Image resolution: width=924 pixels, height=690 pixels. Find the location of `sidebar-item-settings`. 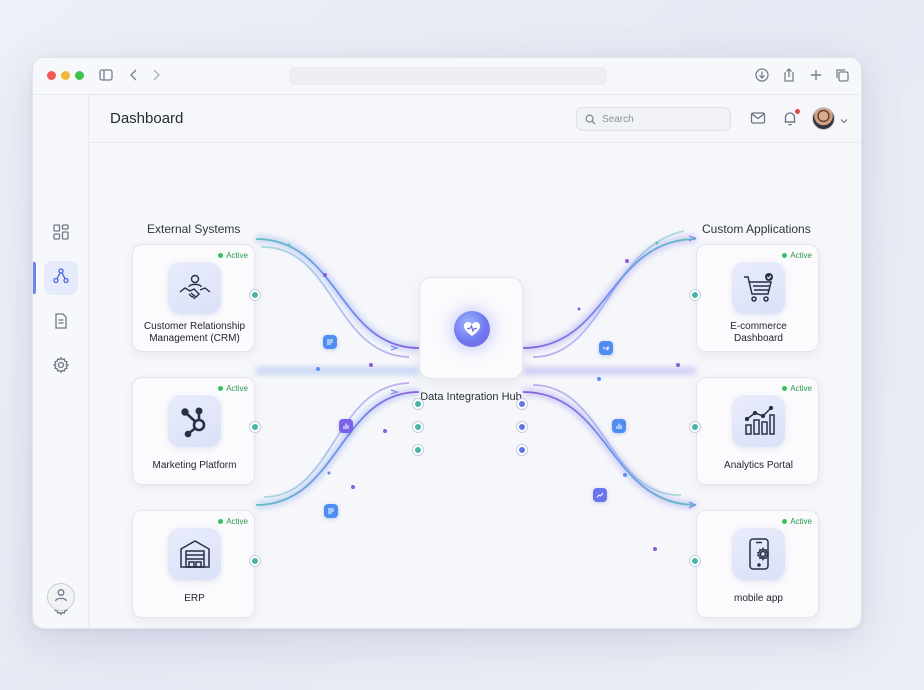

sidebar-item-settings is located at coordinates (61, 367).